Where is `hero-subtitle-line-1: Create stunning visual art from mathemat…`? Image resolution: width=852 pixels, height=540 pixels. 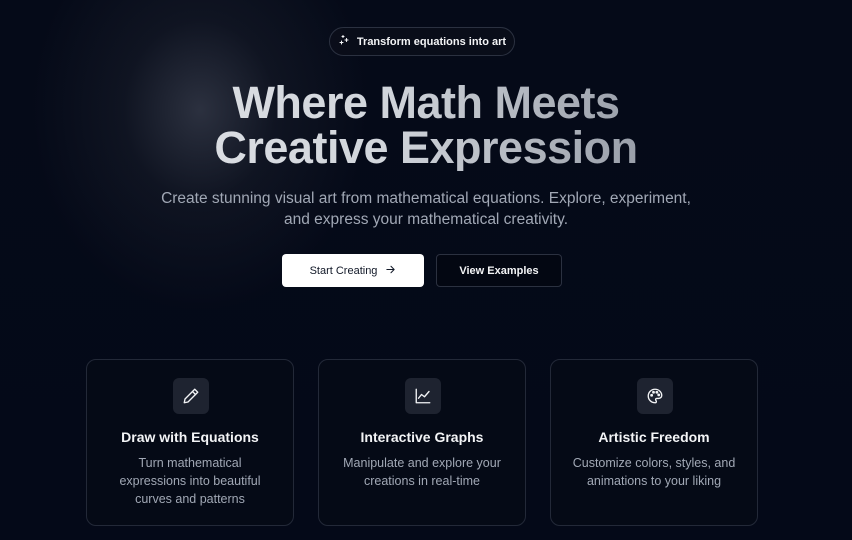 hero-subtitle-line-1: Create stunning visual art from mathemat… is located at coordinates (426, 198).